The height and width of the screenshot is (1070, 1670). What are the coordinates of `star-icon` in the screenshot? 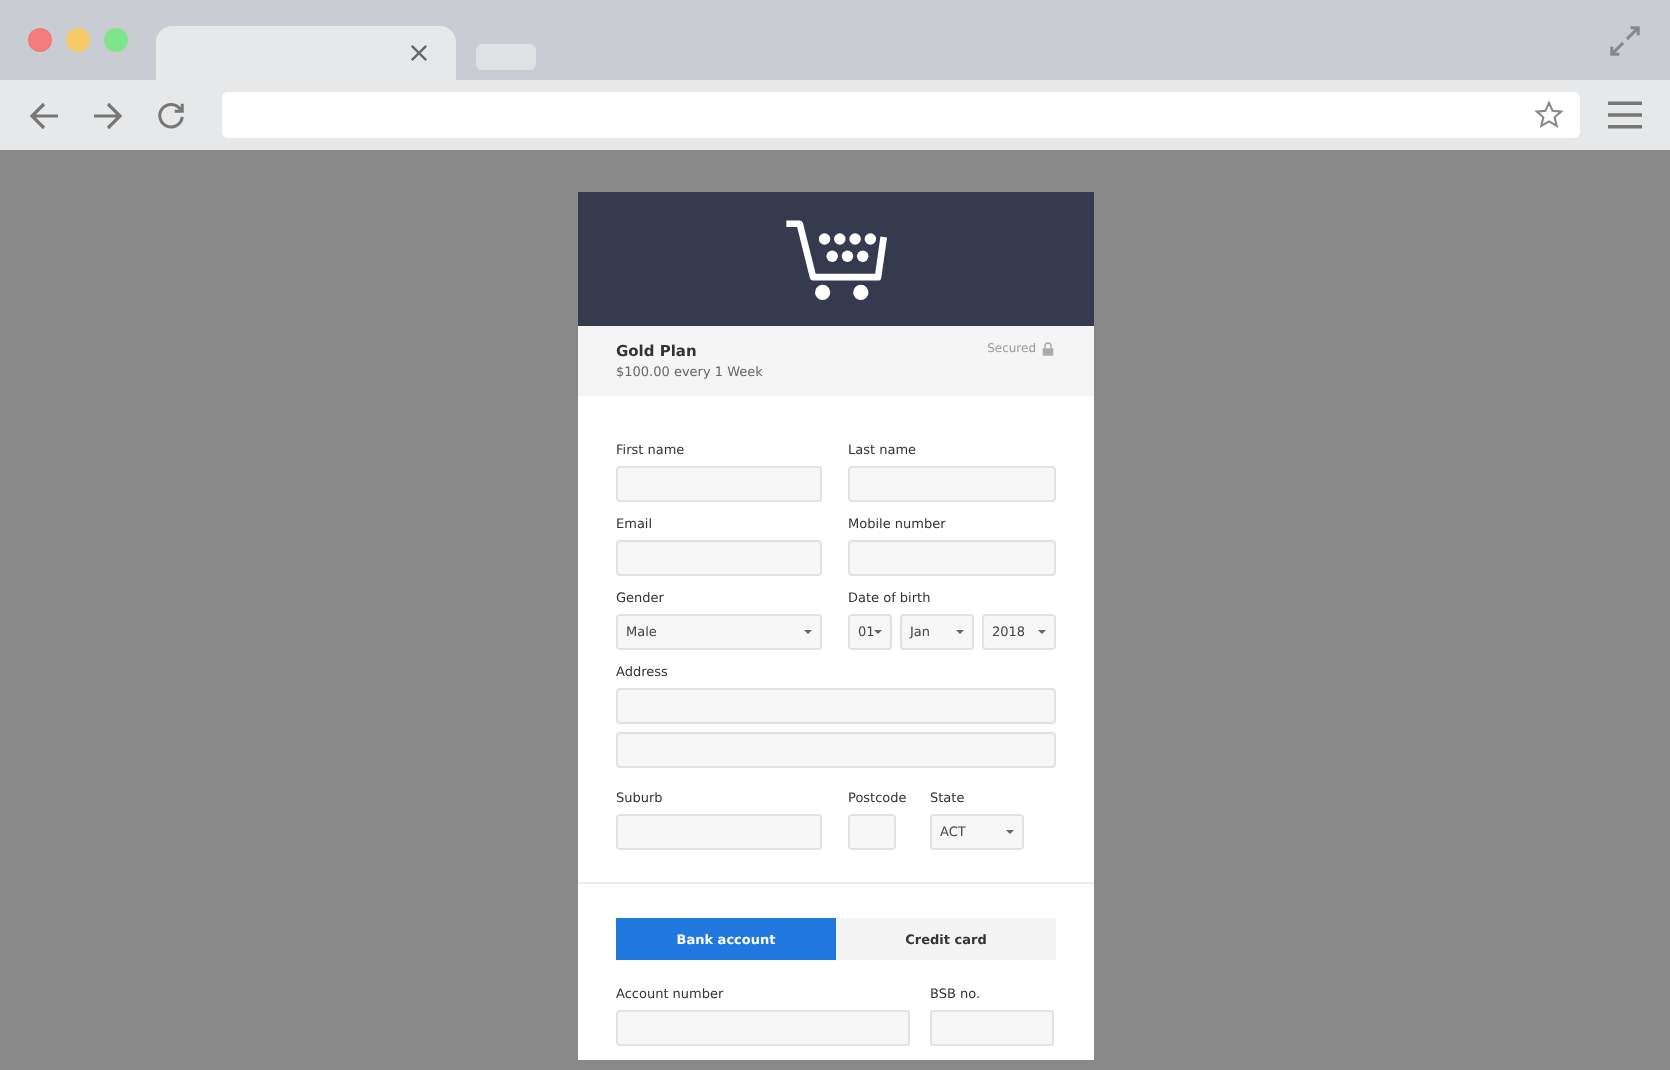 It's located at (1549, 115).